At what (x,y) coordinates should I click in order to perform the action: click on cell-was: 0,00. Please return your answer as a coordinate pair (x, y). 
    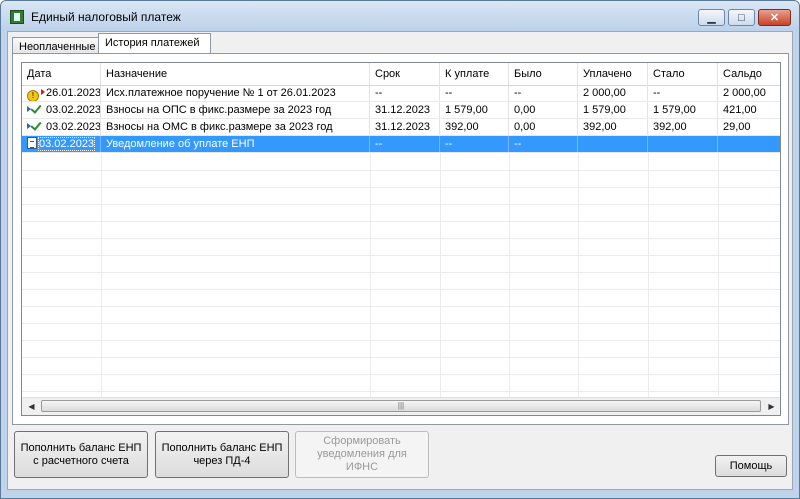
    Looking at the image, I should click on (543, 127).